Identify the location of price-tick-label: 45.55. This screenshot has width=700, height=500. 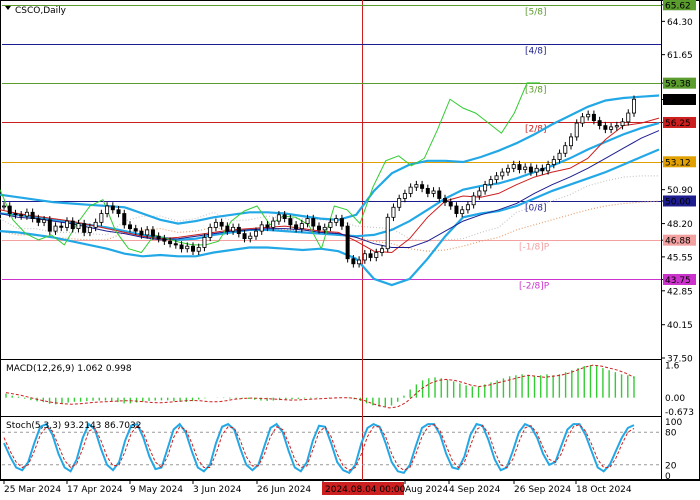
(680, 258).